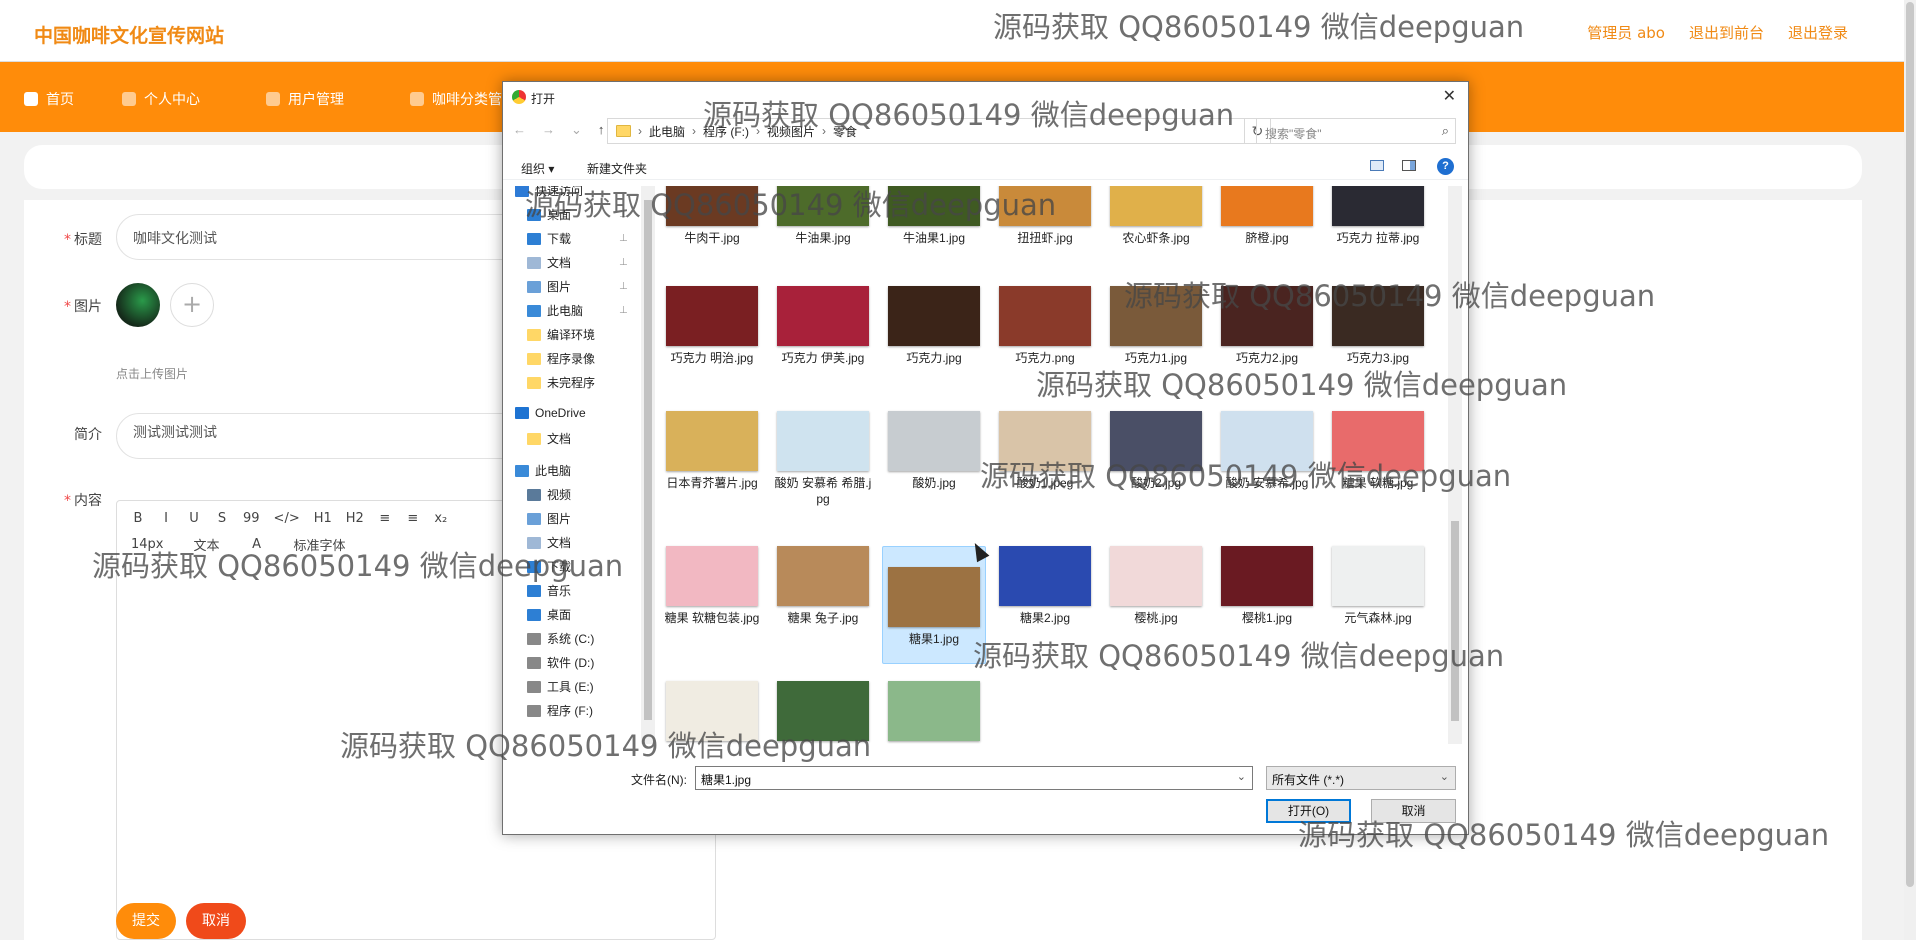 The image size is (1916, 940). Describe the element at coordinates (1267, 216) in the screenshot. I see `file-item: 脐橙.jpg` at that location.